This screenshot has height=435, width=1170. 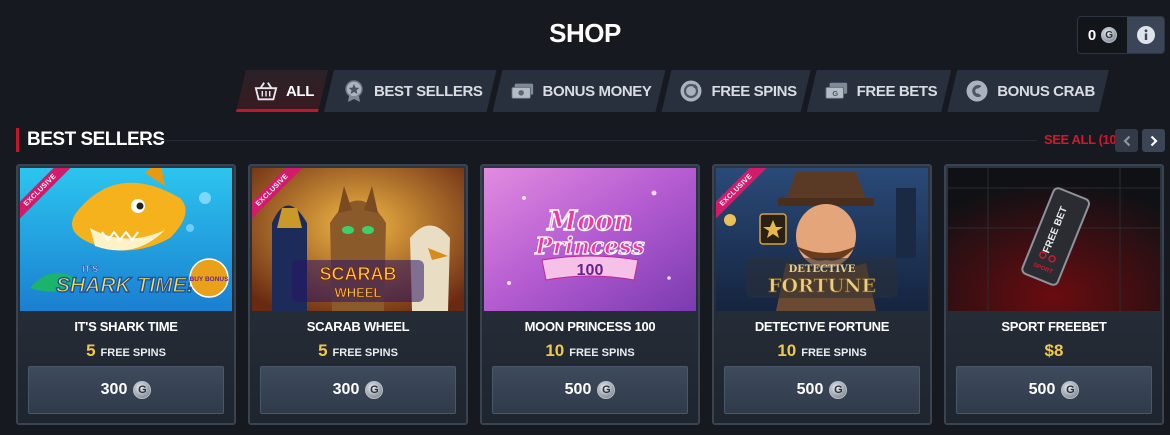 What do you see at coordinates (1092, 35) in the screenshot?
I see `balance-amount: 0` at bounding box center [1092, 35].